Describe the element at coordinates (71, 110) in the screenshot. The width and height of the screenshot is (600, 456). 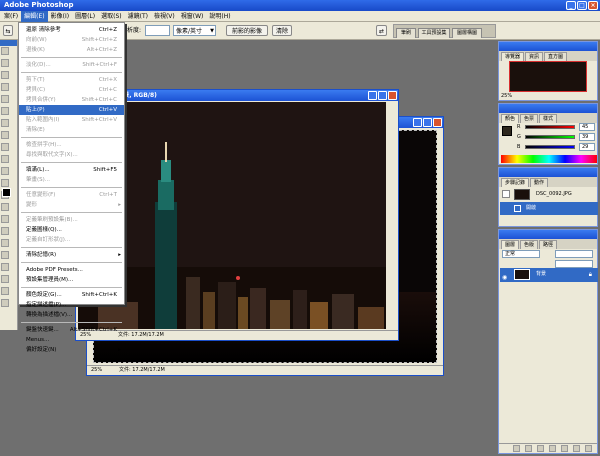
I see `edit-menu-item: 貼上(P) Ctrl+V` at that location.